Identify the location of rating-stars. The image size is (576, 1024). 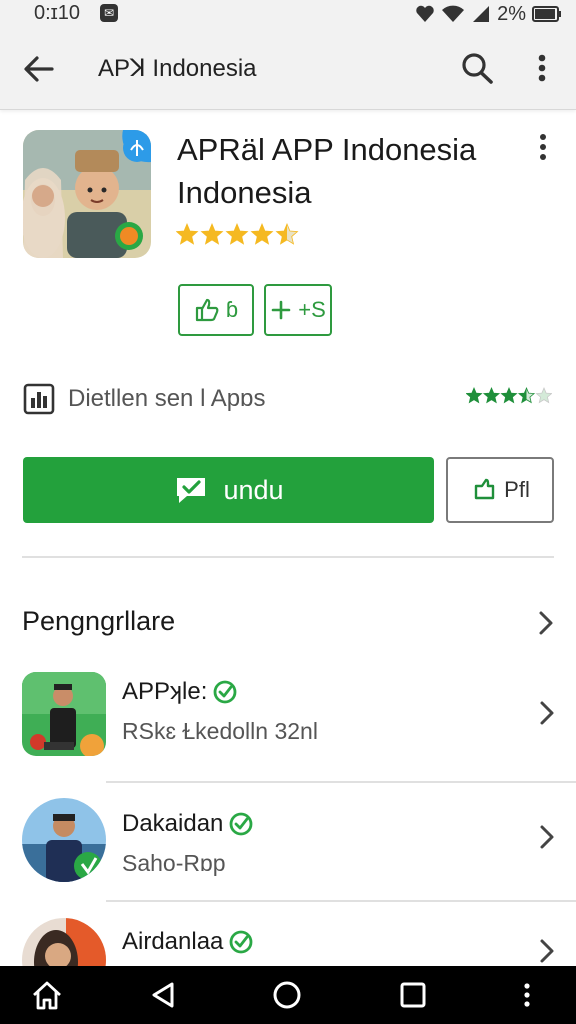
(240, 237).